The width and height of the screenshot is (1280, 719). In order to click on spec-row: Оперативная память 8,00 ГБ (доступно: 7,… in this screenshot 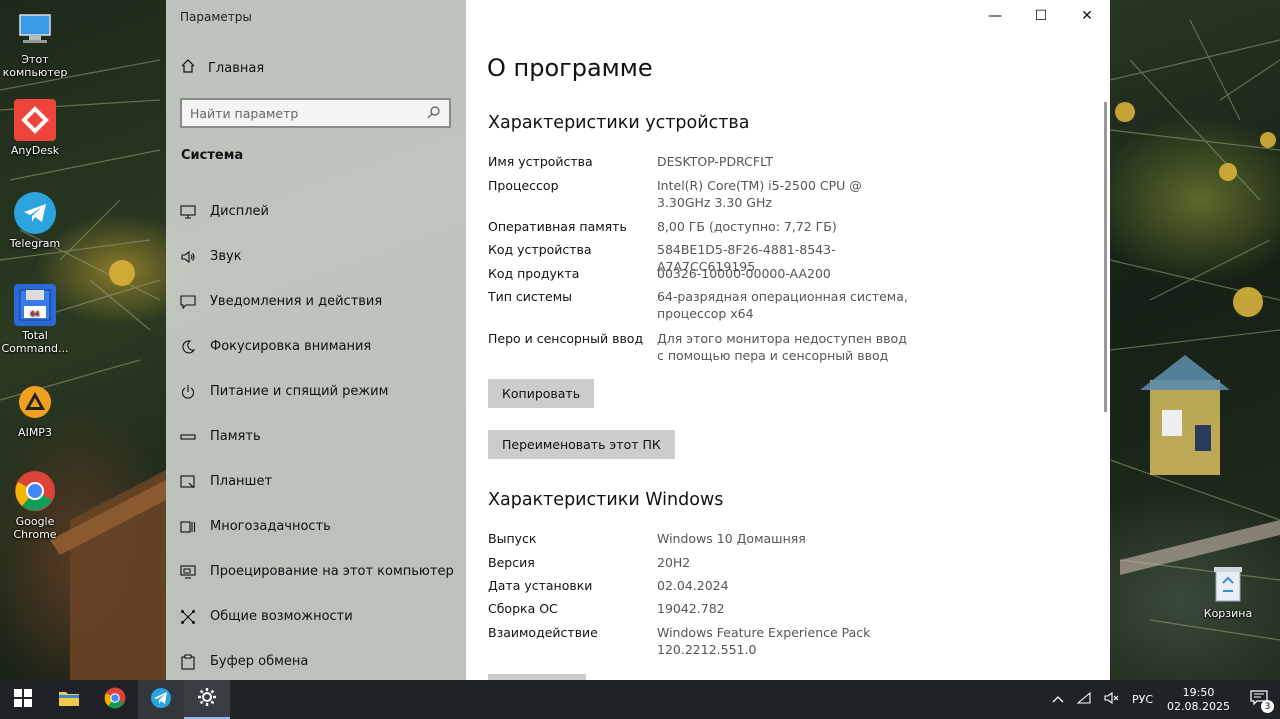, I will do `click(788, 226)`.